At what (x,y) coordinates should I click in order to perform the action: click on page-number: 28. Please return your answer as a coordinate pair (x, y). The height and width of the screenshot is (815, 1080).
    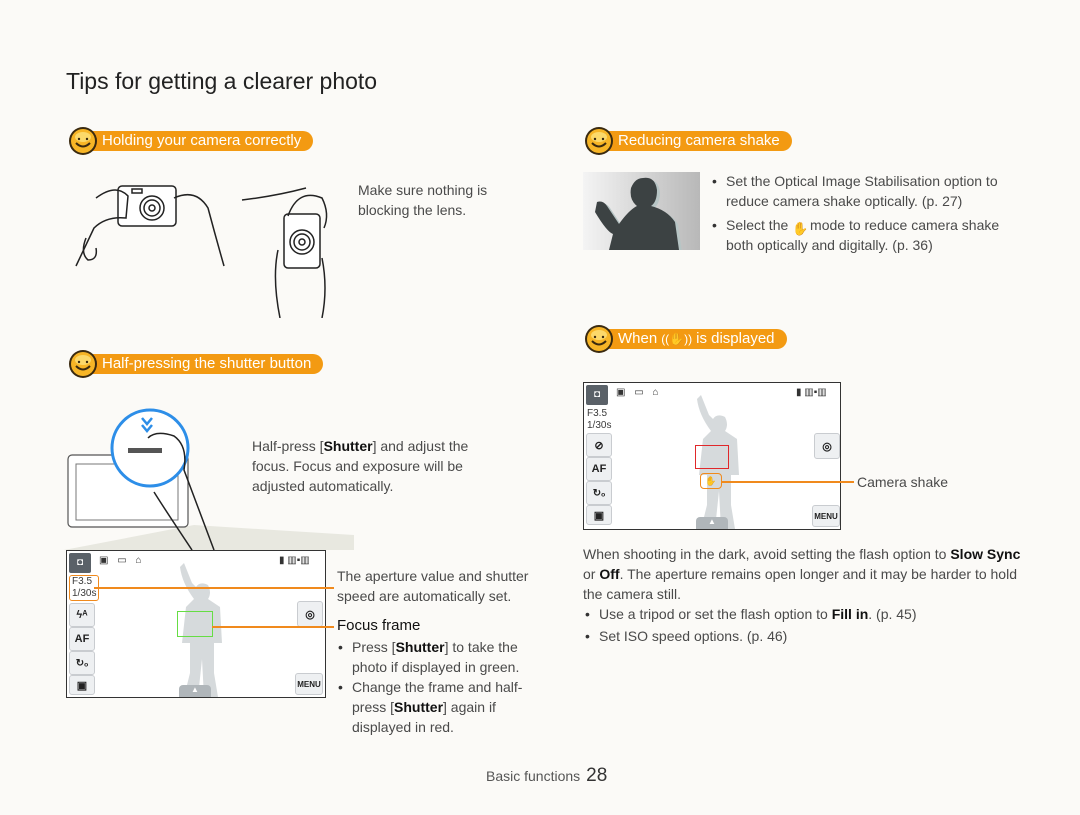
    Looking at the image, I should click on (597, 775).